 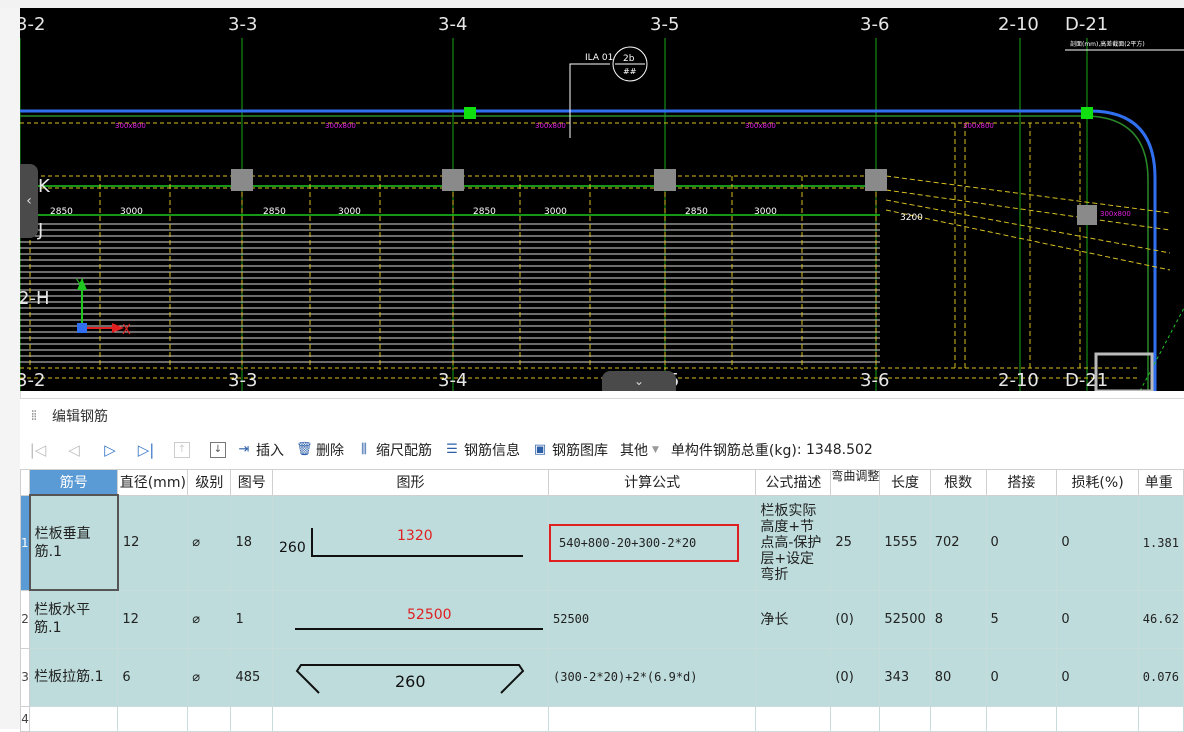 What do you see at coordinates (73, 542) in the screenshot?
I see `rebar-name-cell: 栏板垂直筋.1` at bounding box center [73, 542].